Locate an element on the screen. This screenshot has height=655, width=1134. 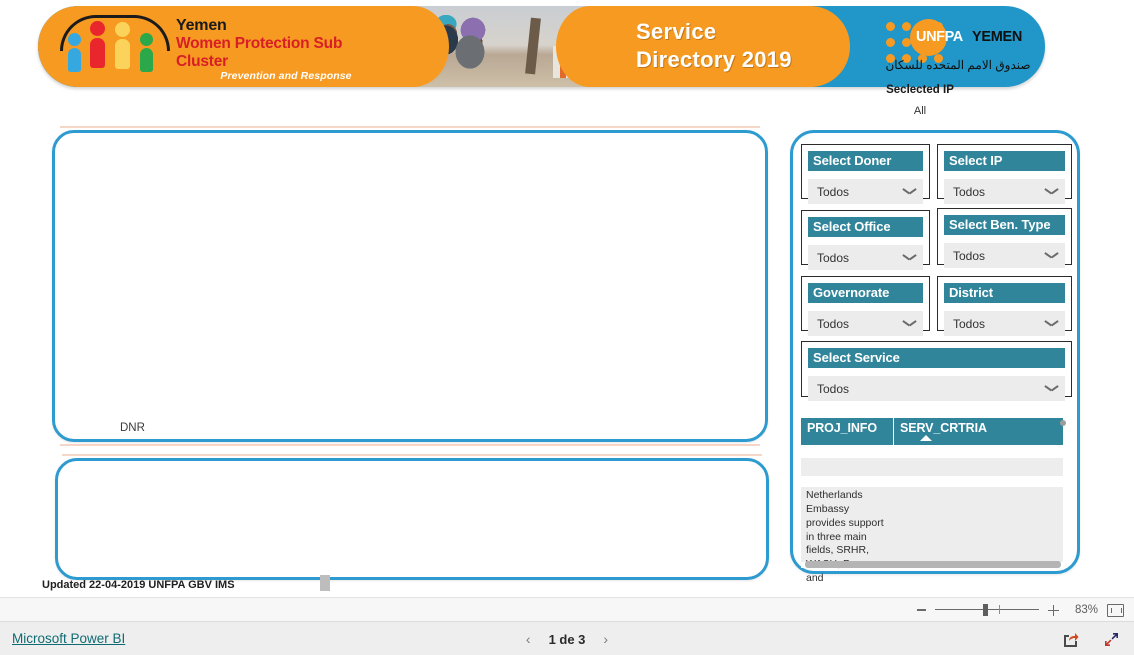
zoom-in-icon is located at coordinates (1053, 610).